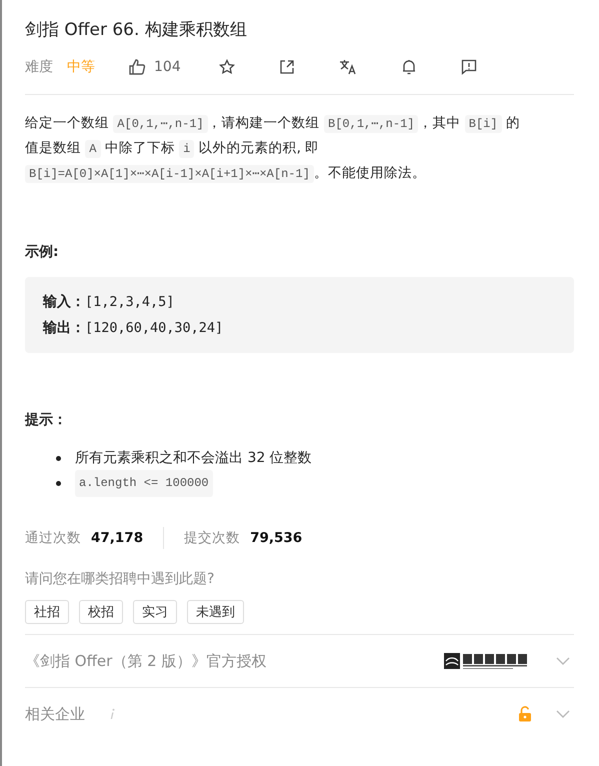 The height and width of the screenshot is (766, 599). I want to click on bell-icon, so click(408, 67).